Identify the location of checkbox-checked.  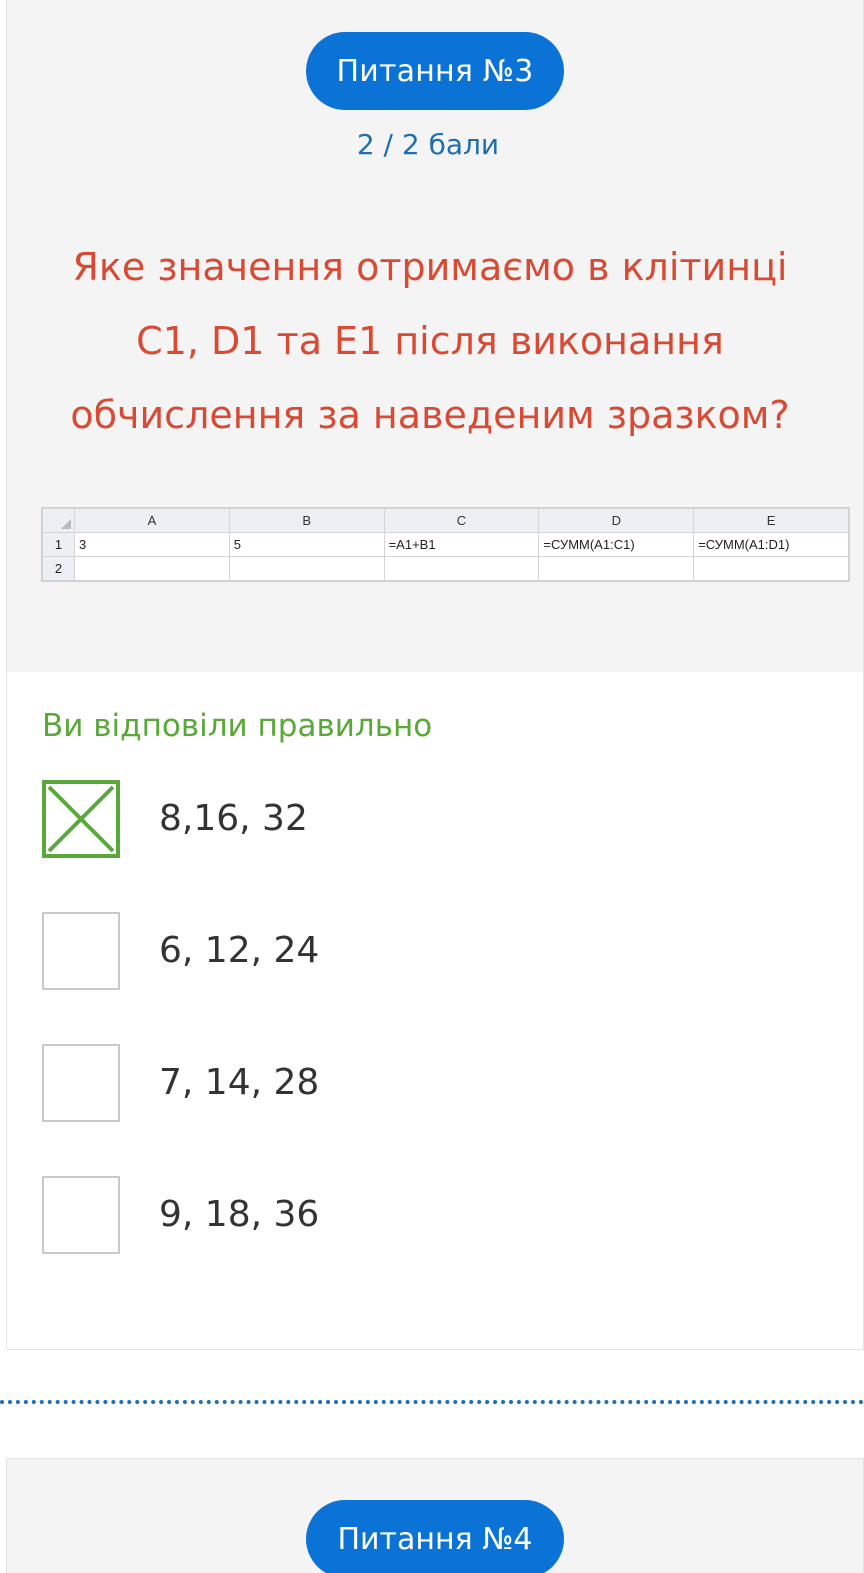
(81, 819).